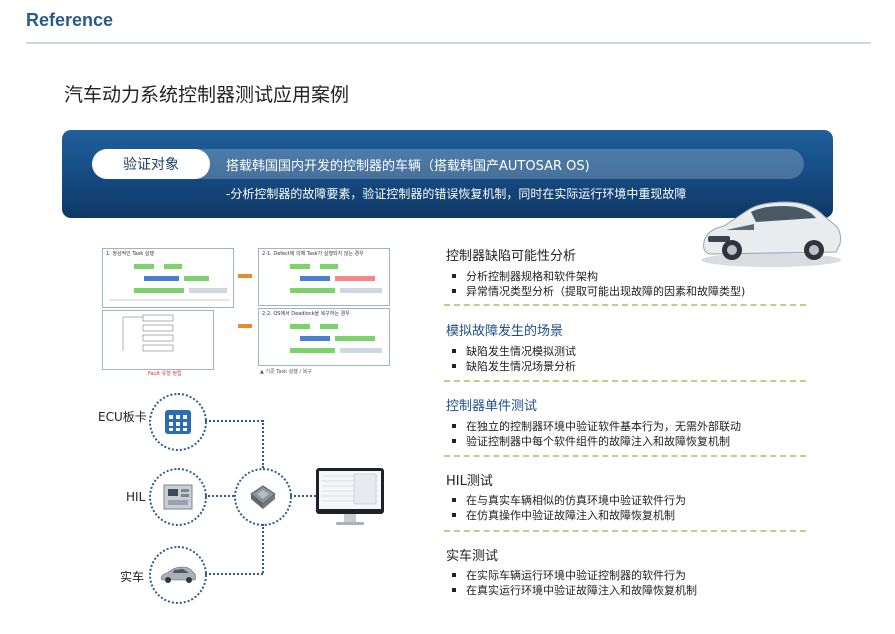 This screenshot has width=895, height=634. What do you see at coordinates (514, 351) in the screenshot?
I see `list-item: 缺陷发生情况模拟测试` at bounding box center [514, 351].